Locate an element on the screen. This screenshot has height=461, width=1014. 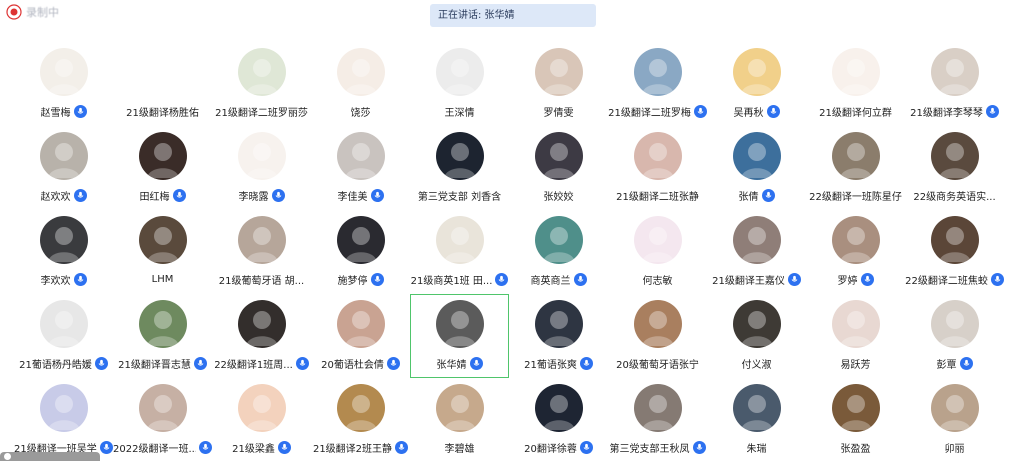
participant-tile: 王深情 is located at coordinates (459, 86).